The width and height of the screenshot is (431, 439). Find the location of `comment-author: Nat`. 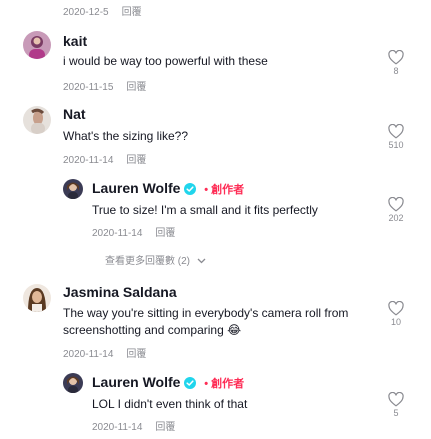

comment-author: Nat is located at coordinates (74, 114).